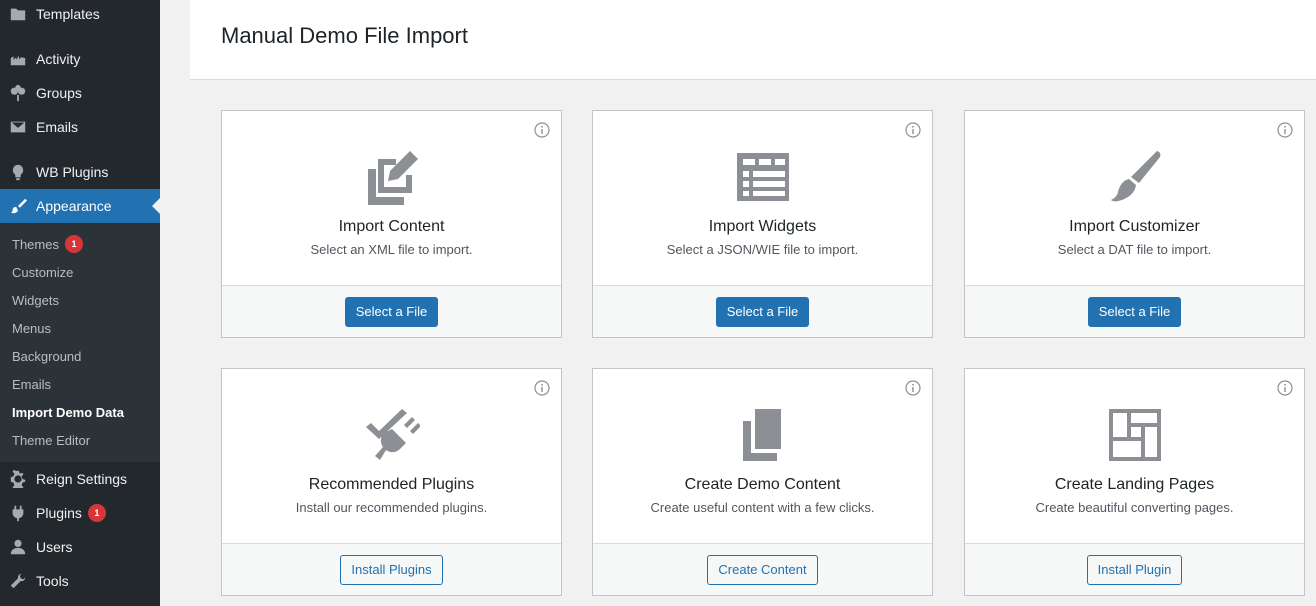 The image size is (1316, 606). Describe the element at coordinates (18, 513) in the screenshot. I see `plugin-icon` at that location.